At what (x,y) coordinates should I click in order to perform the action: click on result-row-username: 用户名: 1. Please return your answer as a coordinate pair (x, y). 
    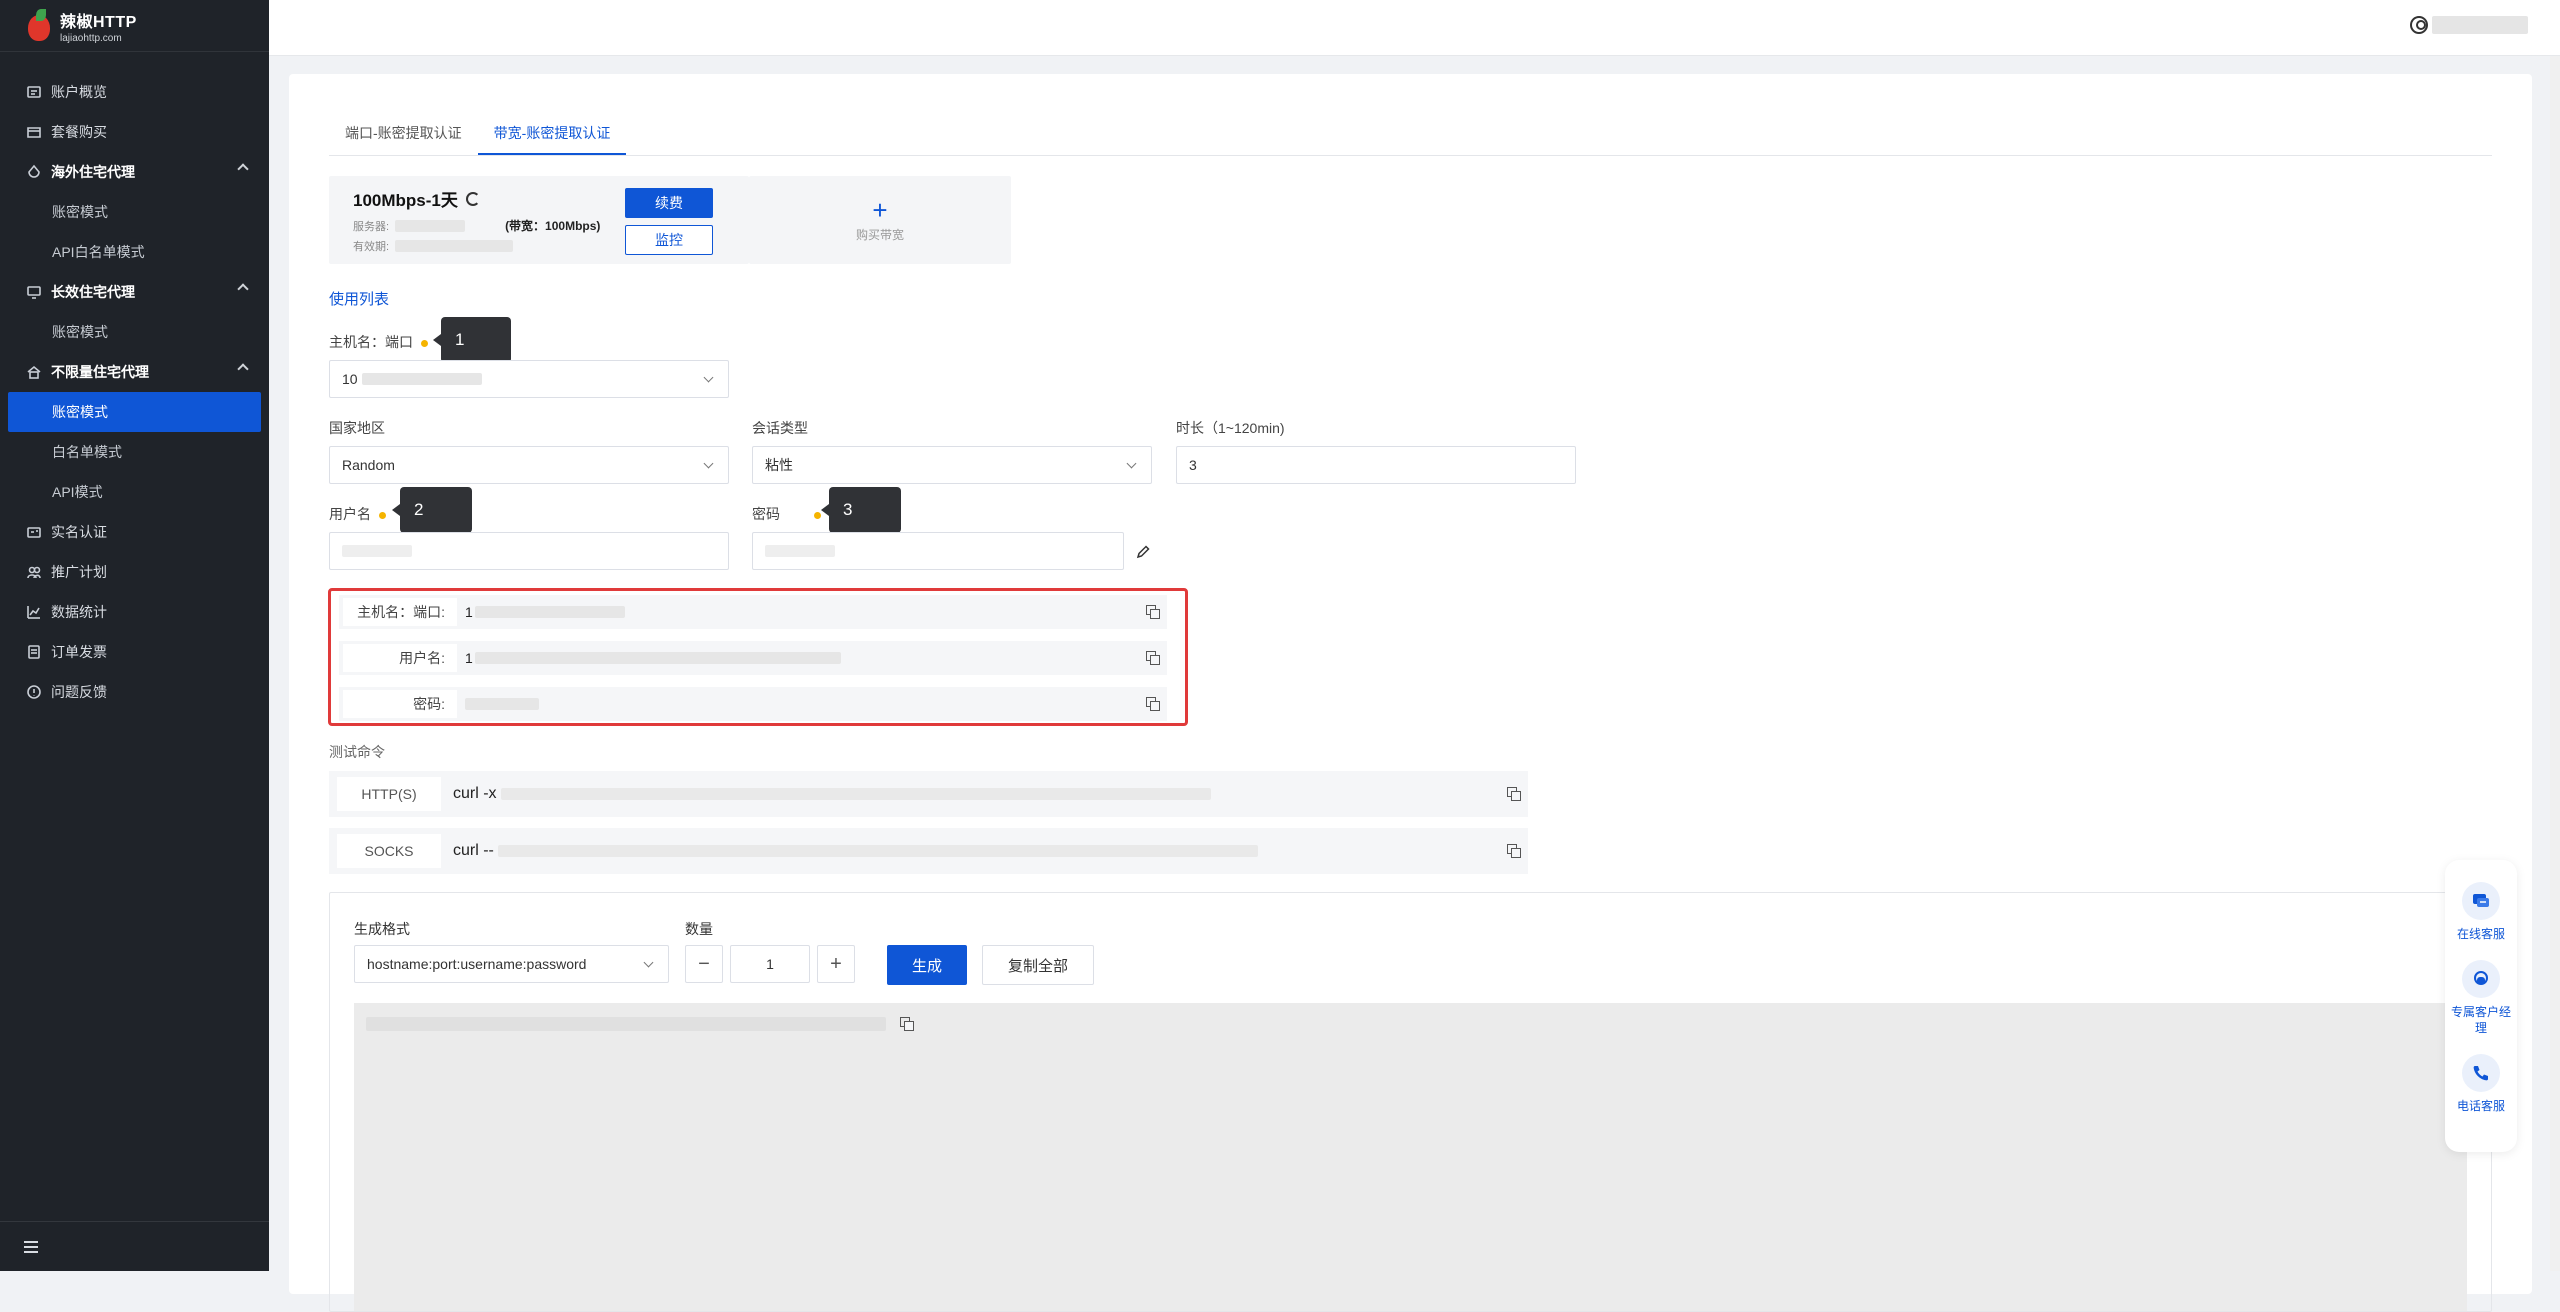
    Looking at the image, I should click on (753, 658).